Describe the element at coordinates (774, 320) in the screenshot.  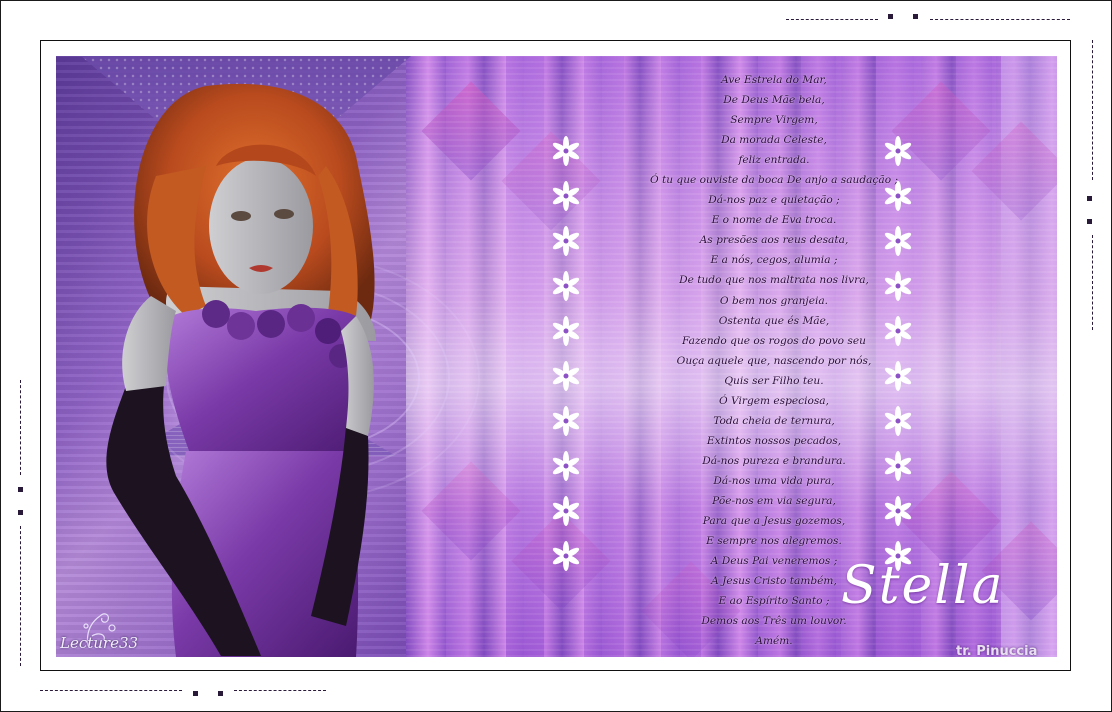
I see `poem-line: Ostenta que és Mãe,` at that location.